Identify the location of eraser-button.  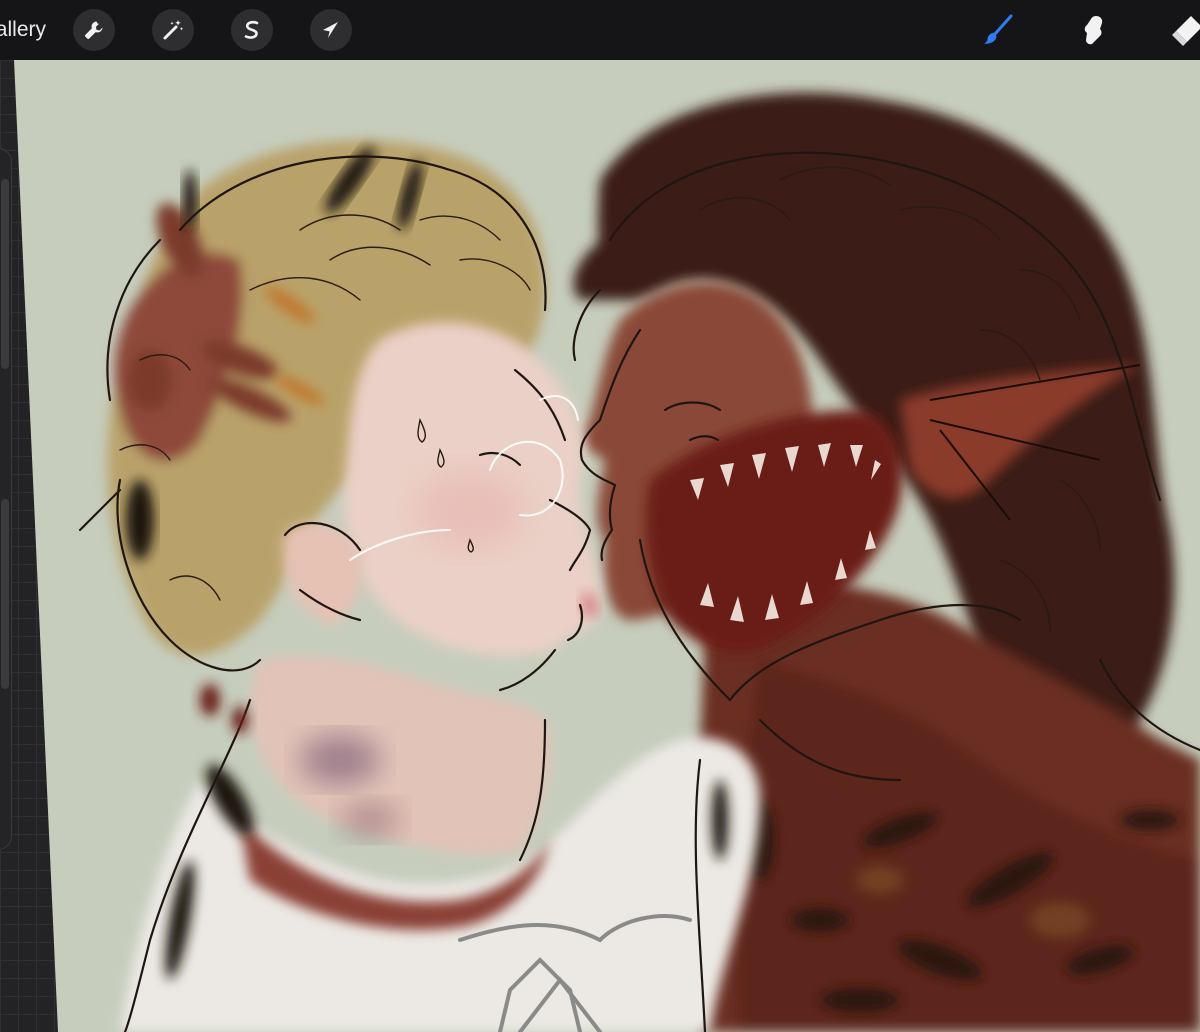
(1183, 30).